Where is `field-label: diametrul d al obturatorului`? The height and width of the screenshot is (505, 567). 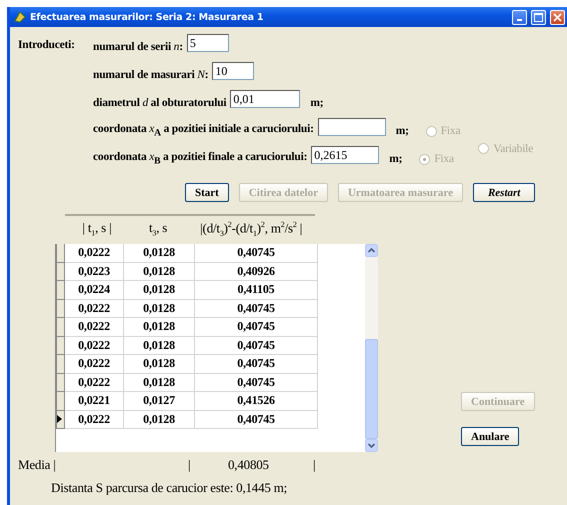
field-label: diametrul d al obturatorului is located at coordinates (159, 103).